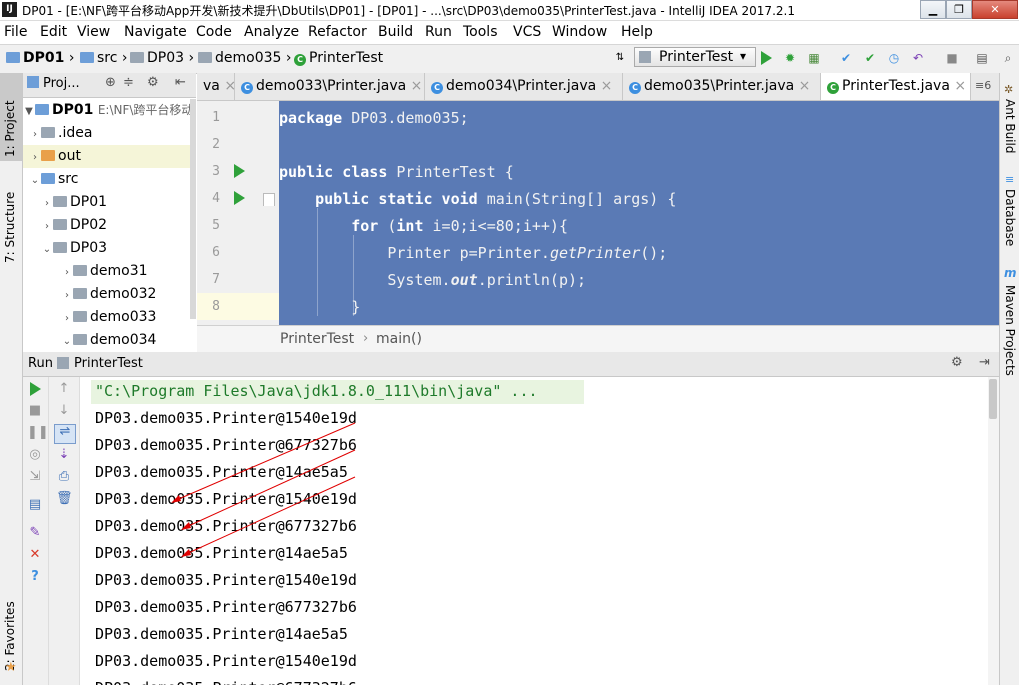 The image size is (1019, 685). I want to click on tree-item-demo032: › demo032, so click(109, 294).